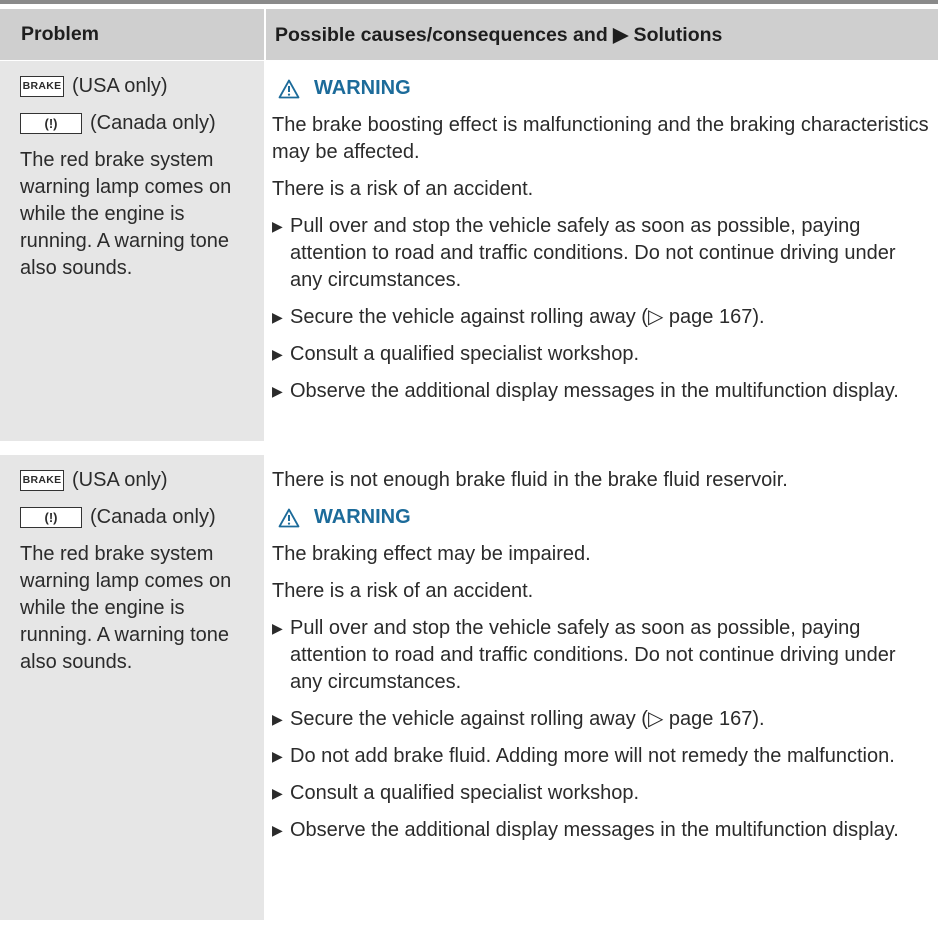 The height and width of the screenshot is (934, 938). What do you see at coordinates (431, 554) in the screenshot?
I see `warning-text: The braking effect may be impaired.` at bounding box center [431, 554].